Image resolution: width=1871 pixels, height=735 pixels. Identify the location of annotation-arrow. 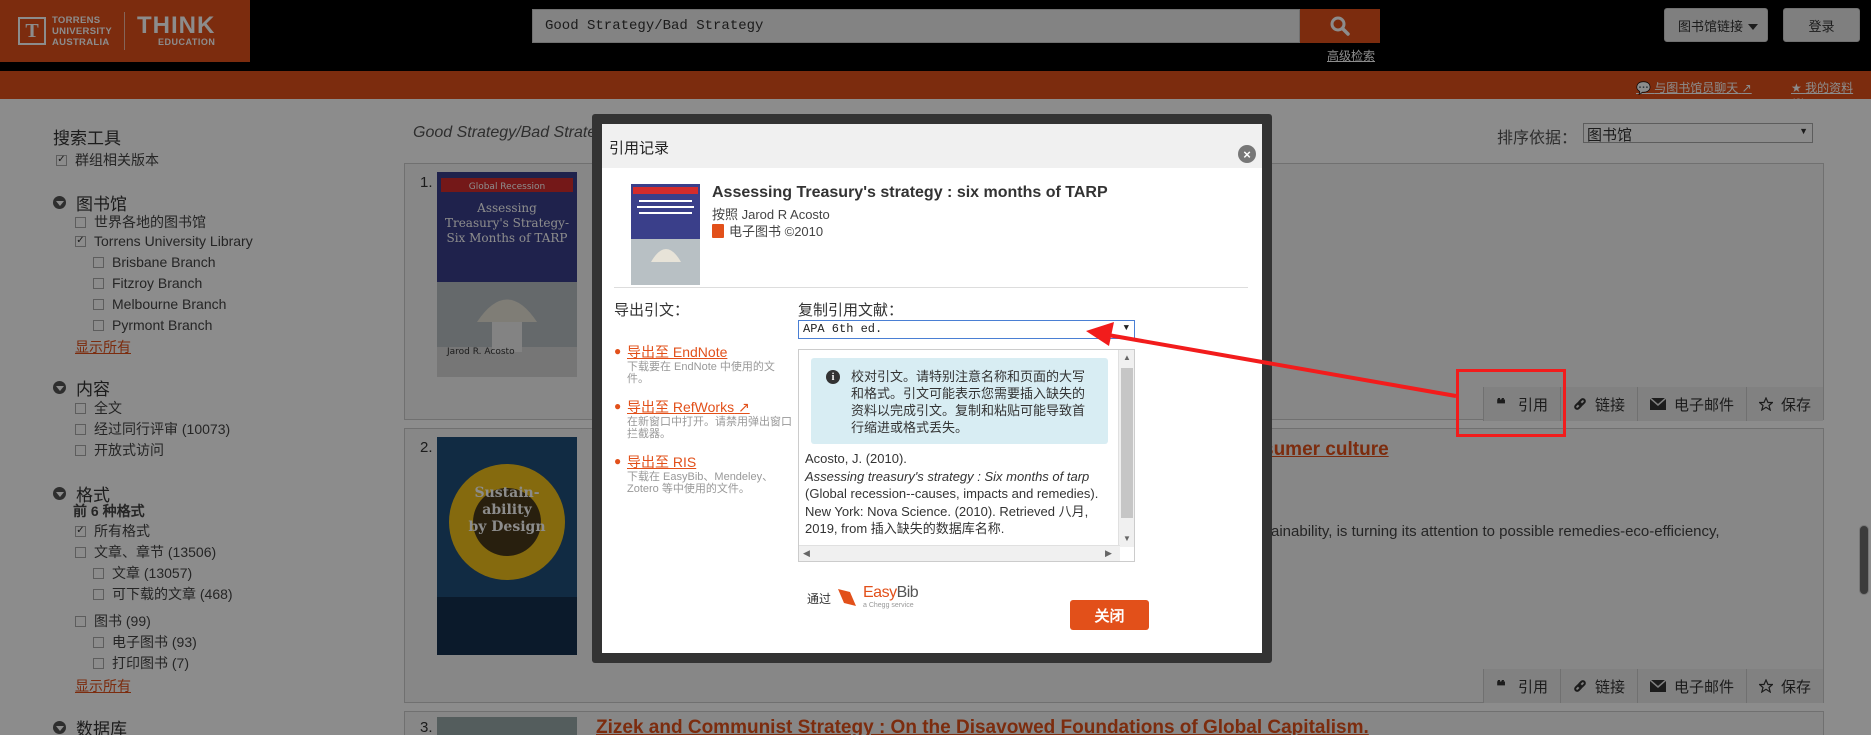
(1271, 360).